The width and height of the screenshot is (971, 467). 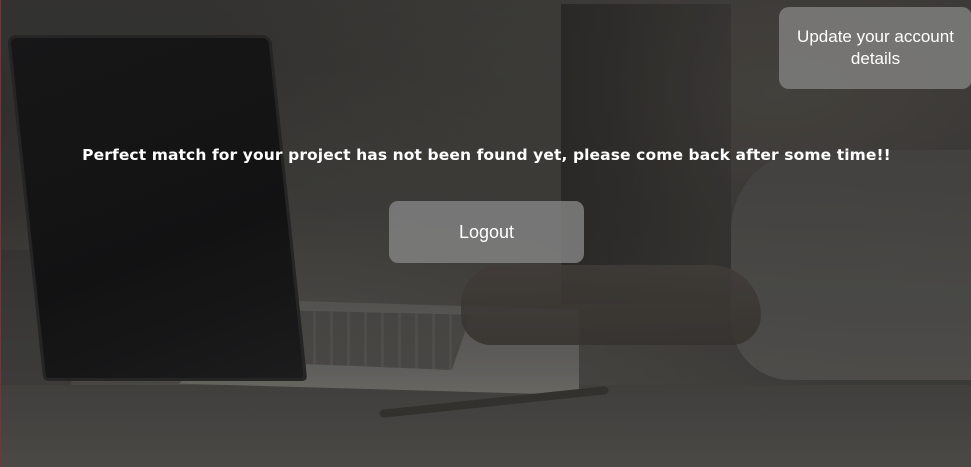 I want to click on logout-button: Logout, so click(x=486, y=232).